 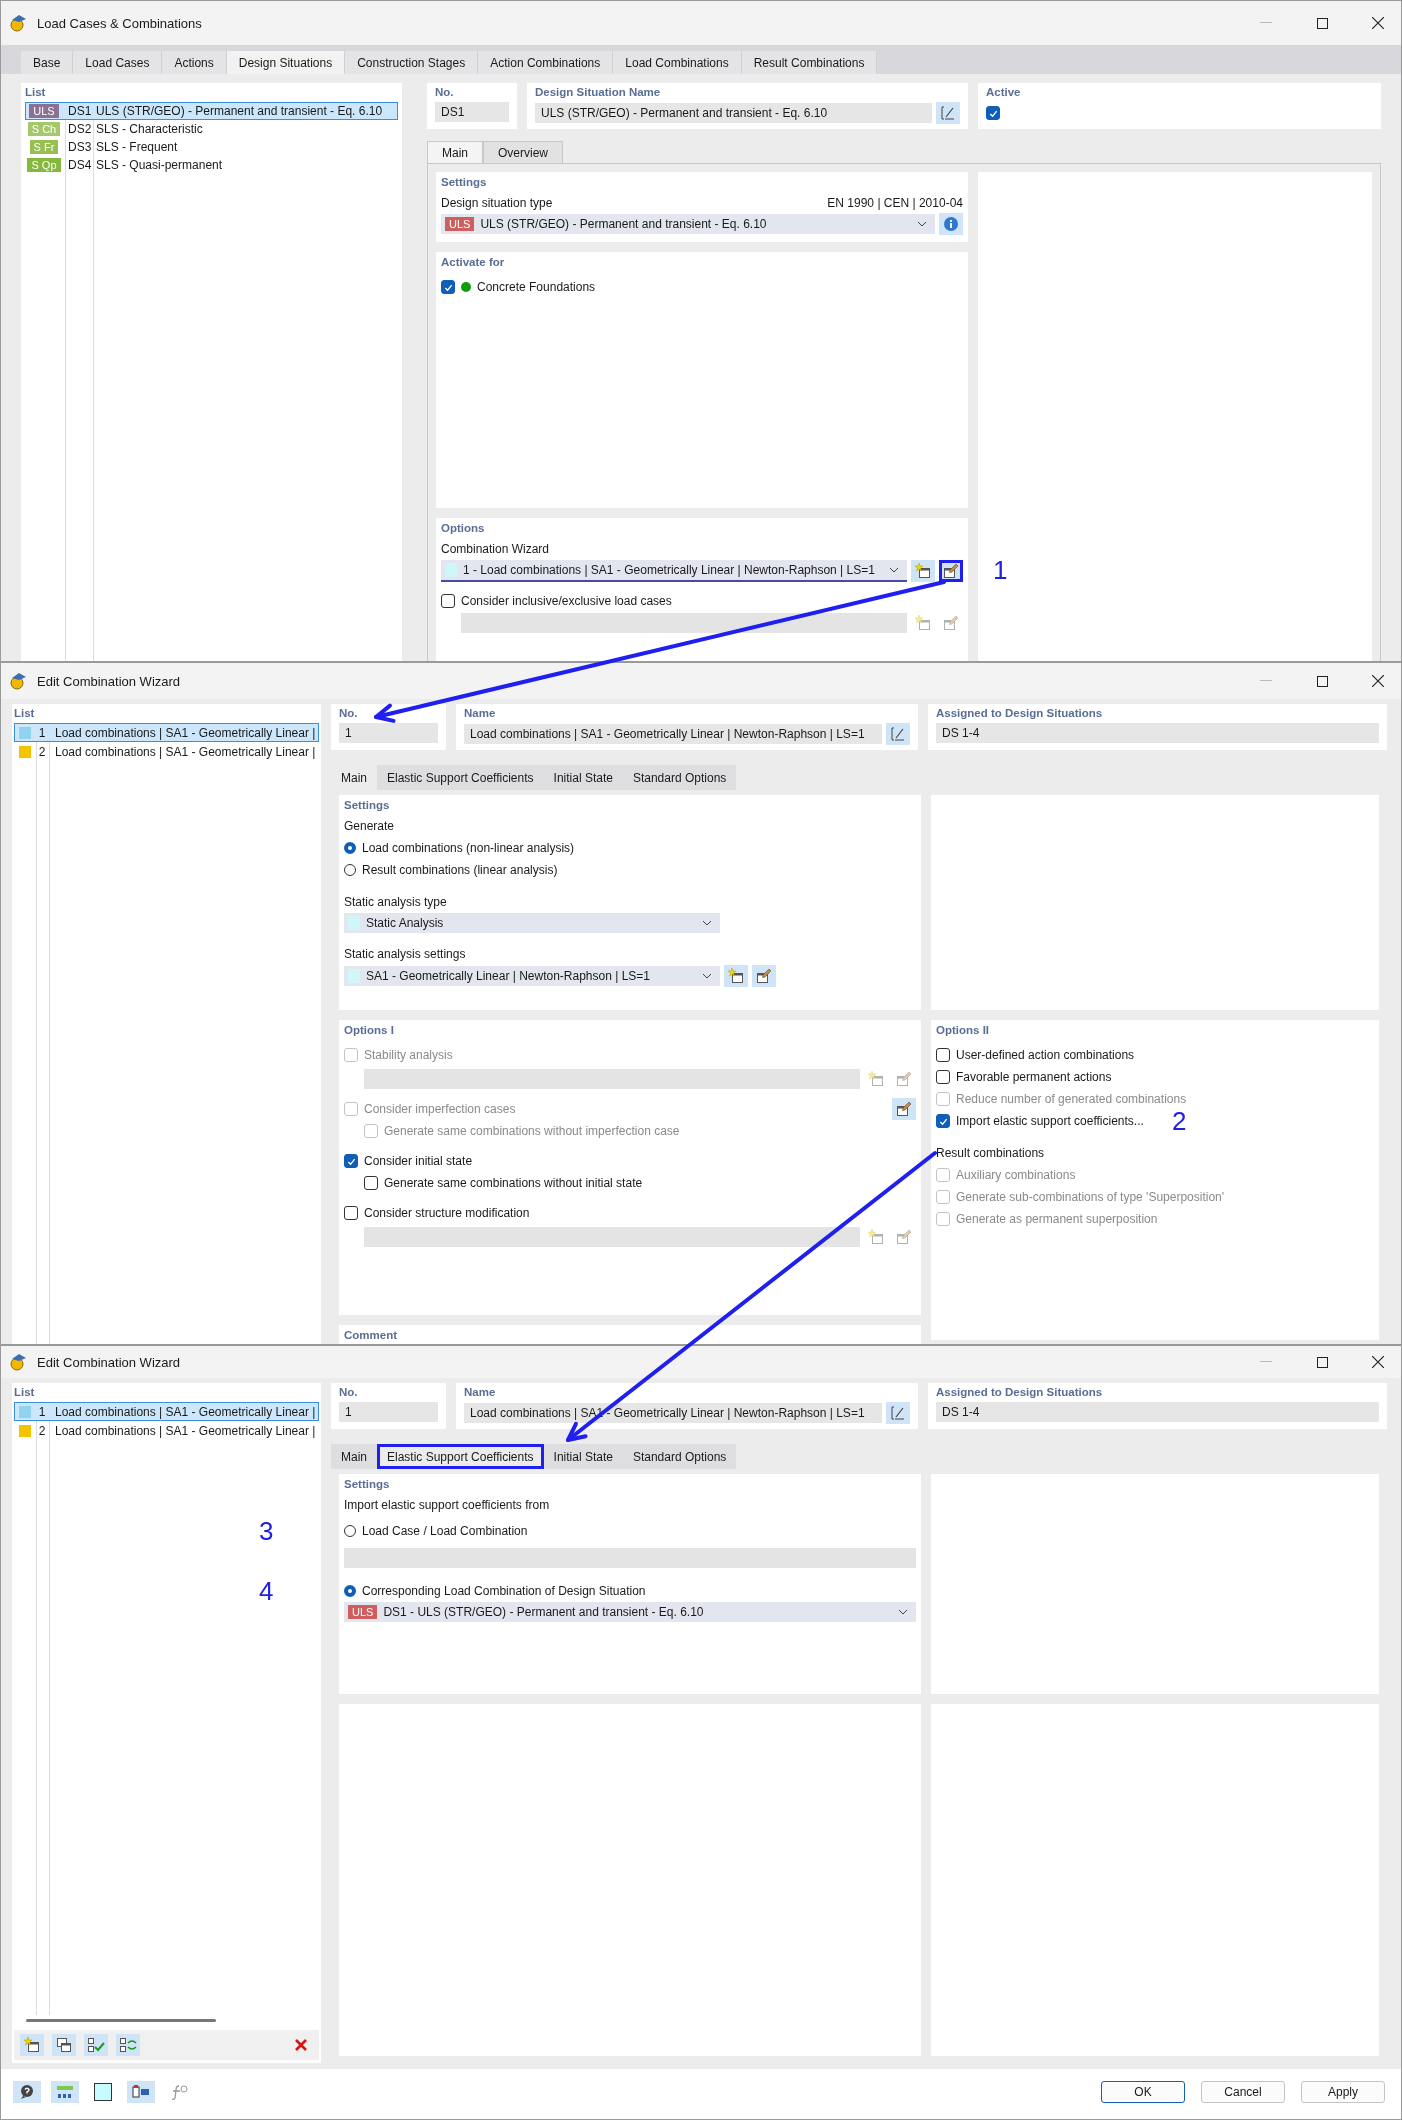 I want to click on analysis-settings-dropdown: SA1 - Geometrically Linear | Newton-Raphson | LS=1, so click(x=532, y=976).